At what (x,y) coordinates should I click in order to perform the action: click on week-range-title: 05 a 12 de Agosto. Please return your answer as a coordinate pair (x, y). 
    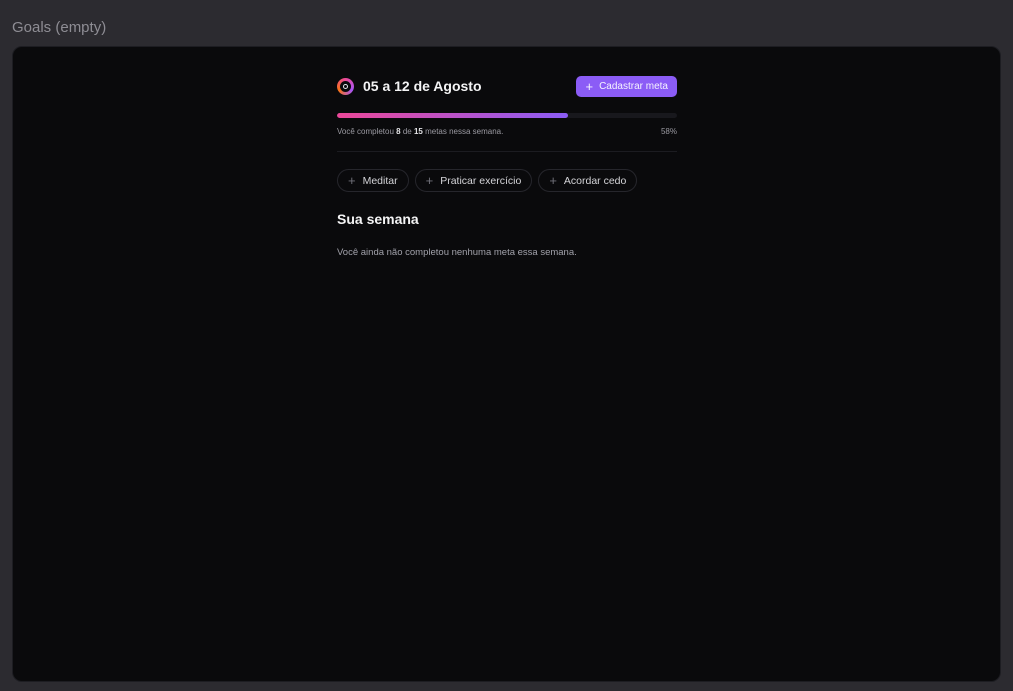
    Looking at the image, I should click on (422, 86).